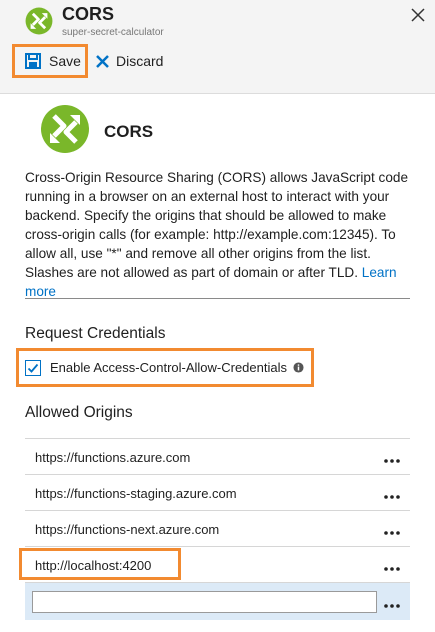 Image resolution: width=435 pixels, height=632 pixels. What do you see at coordinates (65, 61) in the screenshot?
I see `save-button-label: Save` at bounding box center [65, 61].